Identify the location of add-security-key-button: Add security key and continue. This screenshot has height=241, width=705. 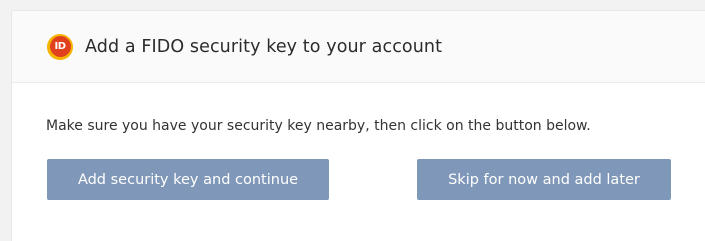
(188, 179).